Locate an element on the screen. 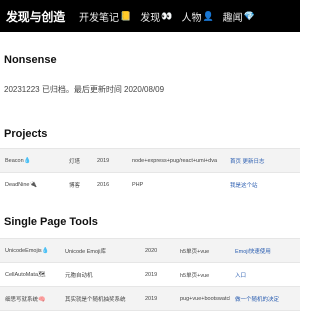 Image resolution: width=320 pixels, height=334 pixels. archive-notice: 20231223 已归档。最后更新时间 2020/08/09 is located at coordinates (84, 89).